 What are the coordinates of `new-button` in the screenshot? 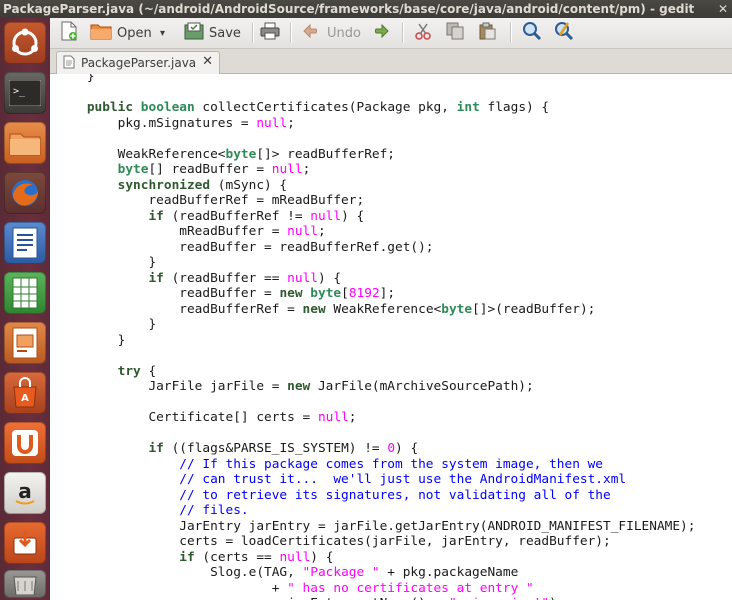 It's located at (69, 33).